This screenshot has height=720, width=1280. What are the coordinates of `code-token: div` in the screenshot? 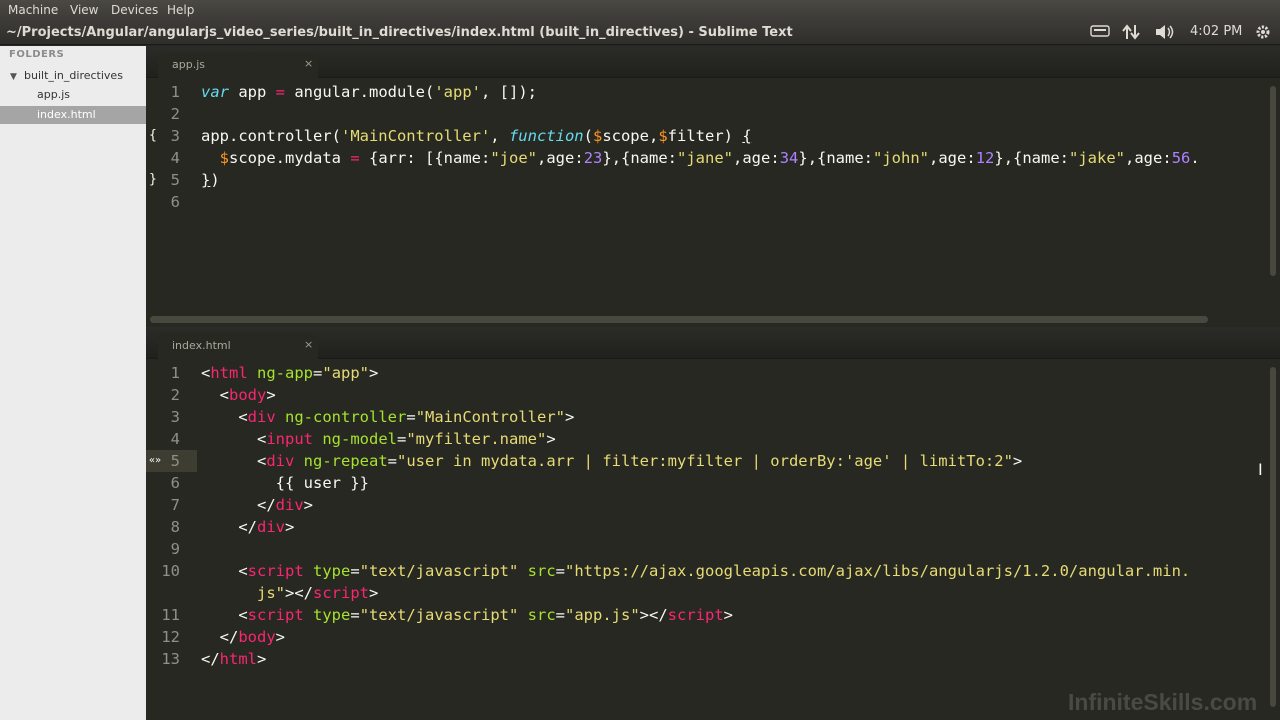 It's located at (289, 505).